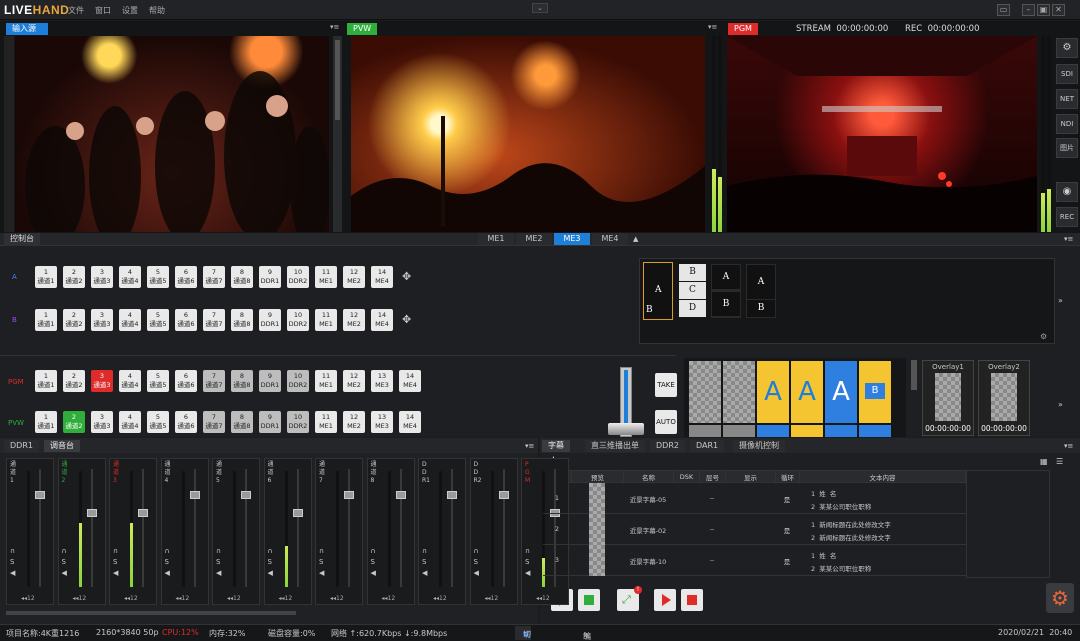 The image size is (1080, 641). I want to click on pvw-button-DDR2: 10 DDR2, so click(298, 422).